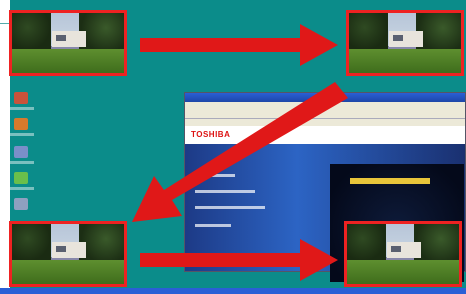  I want to click on recycle-bin-icon, so click(21, 98).